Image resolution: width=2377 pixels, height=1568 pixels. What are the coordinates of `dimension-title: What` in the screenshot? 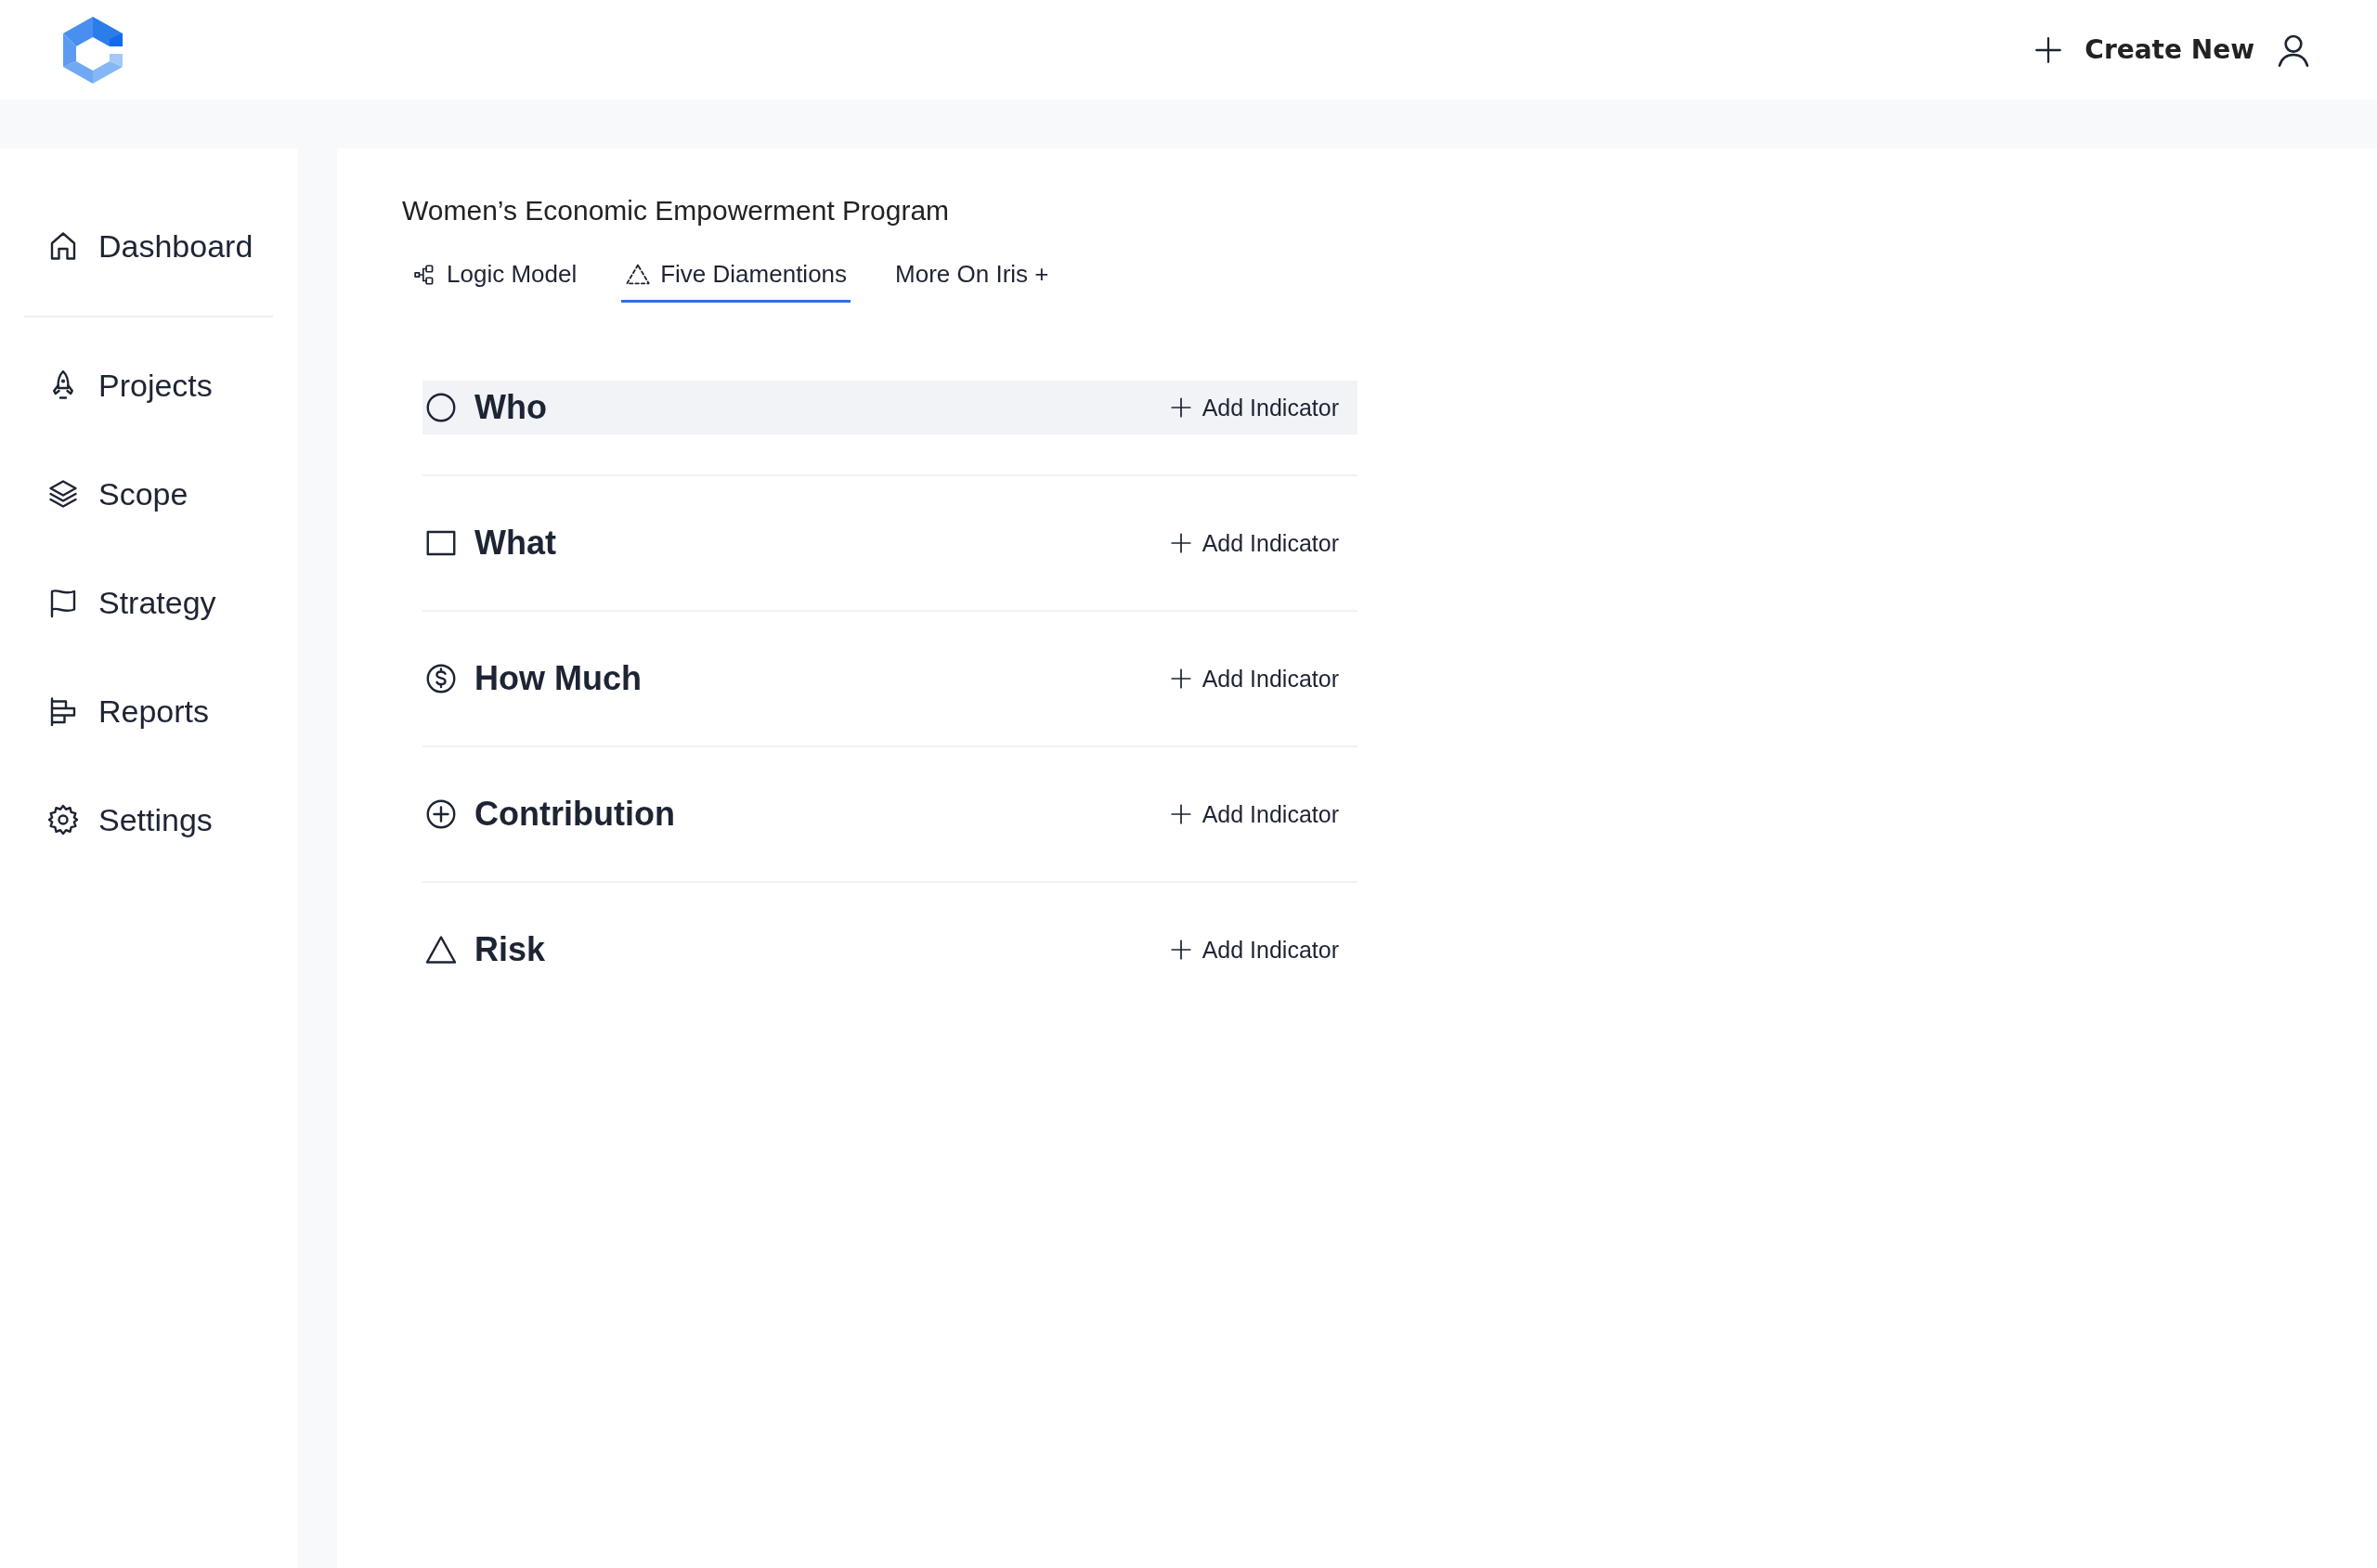 It's located at (515, 543).